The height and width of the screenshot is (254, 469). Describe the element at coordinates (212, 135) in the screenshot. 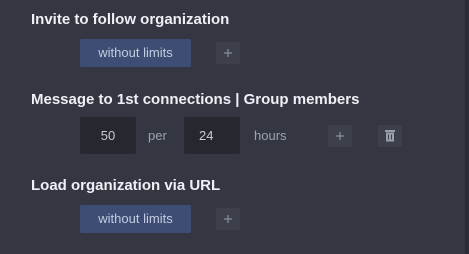

I see `message-period-input: 24` at that location.